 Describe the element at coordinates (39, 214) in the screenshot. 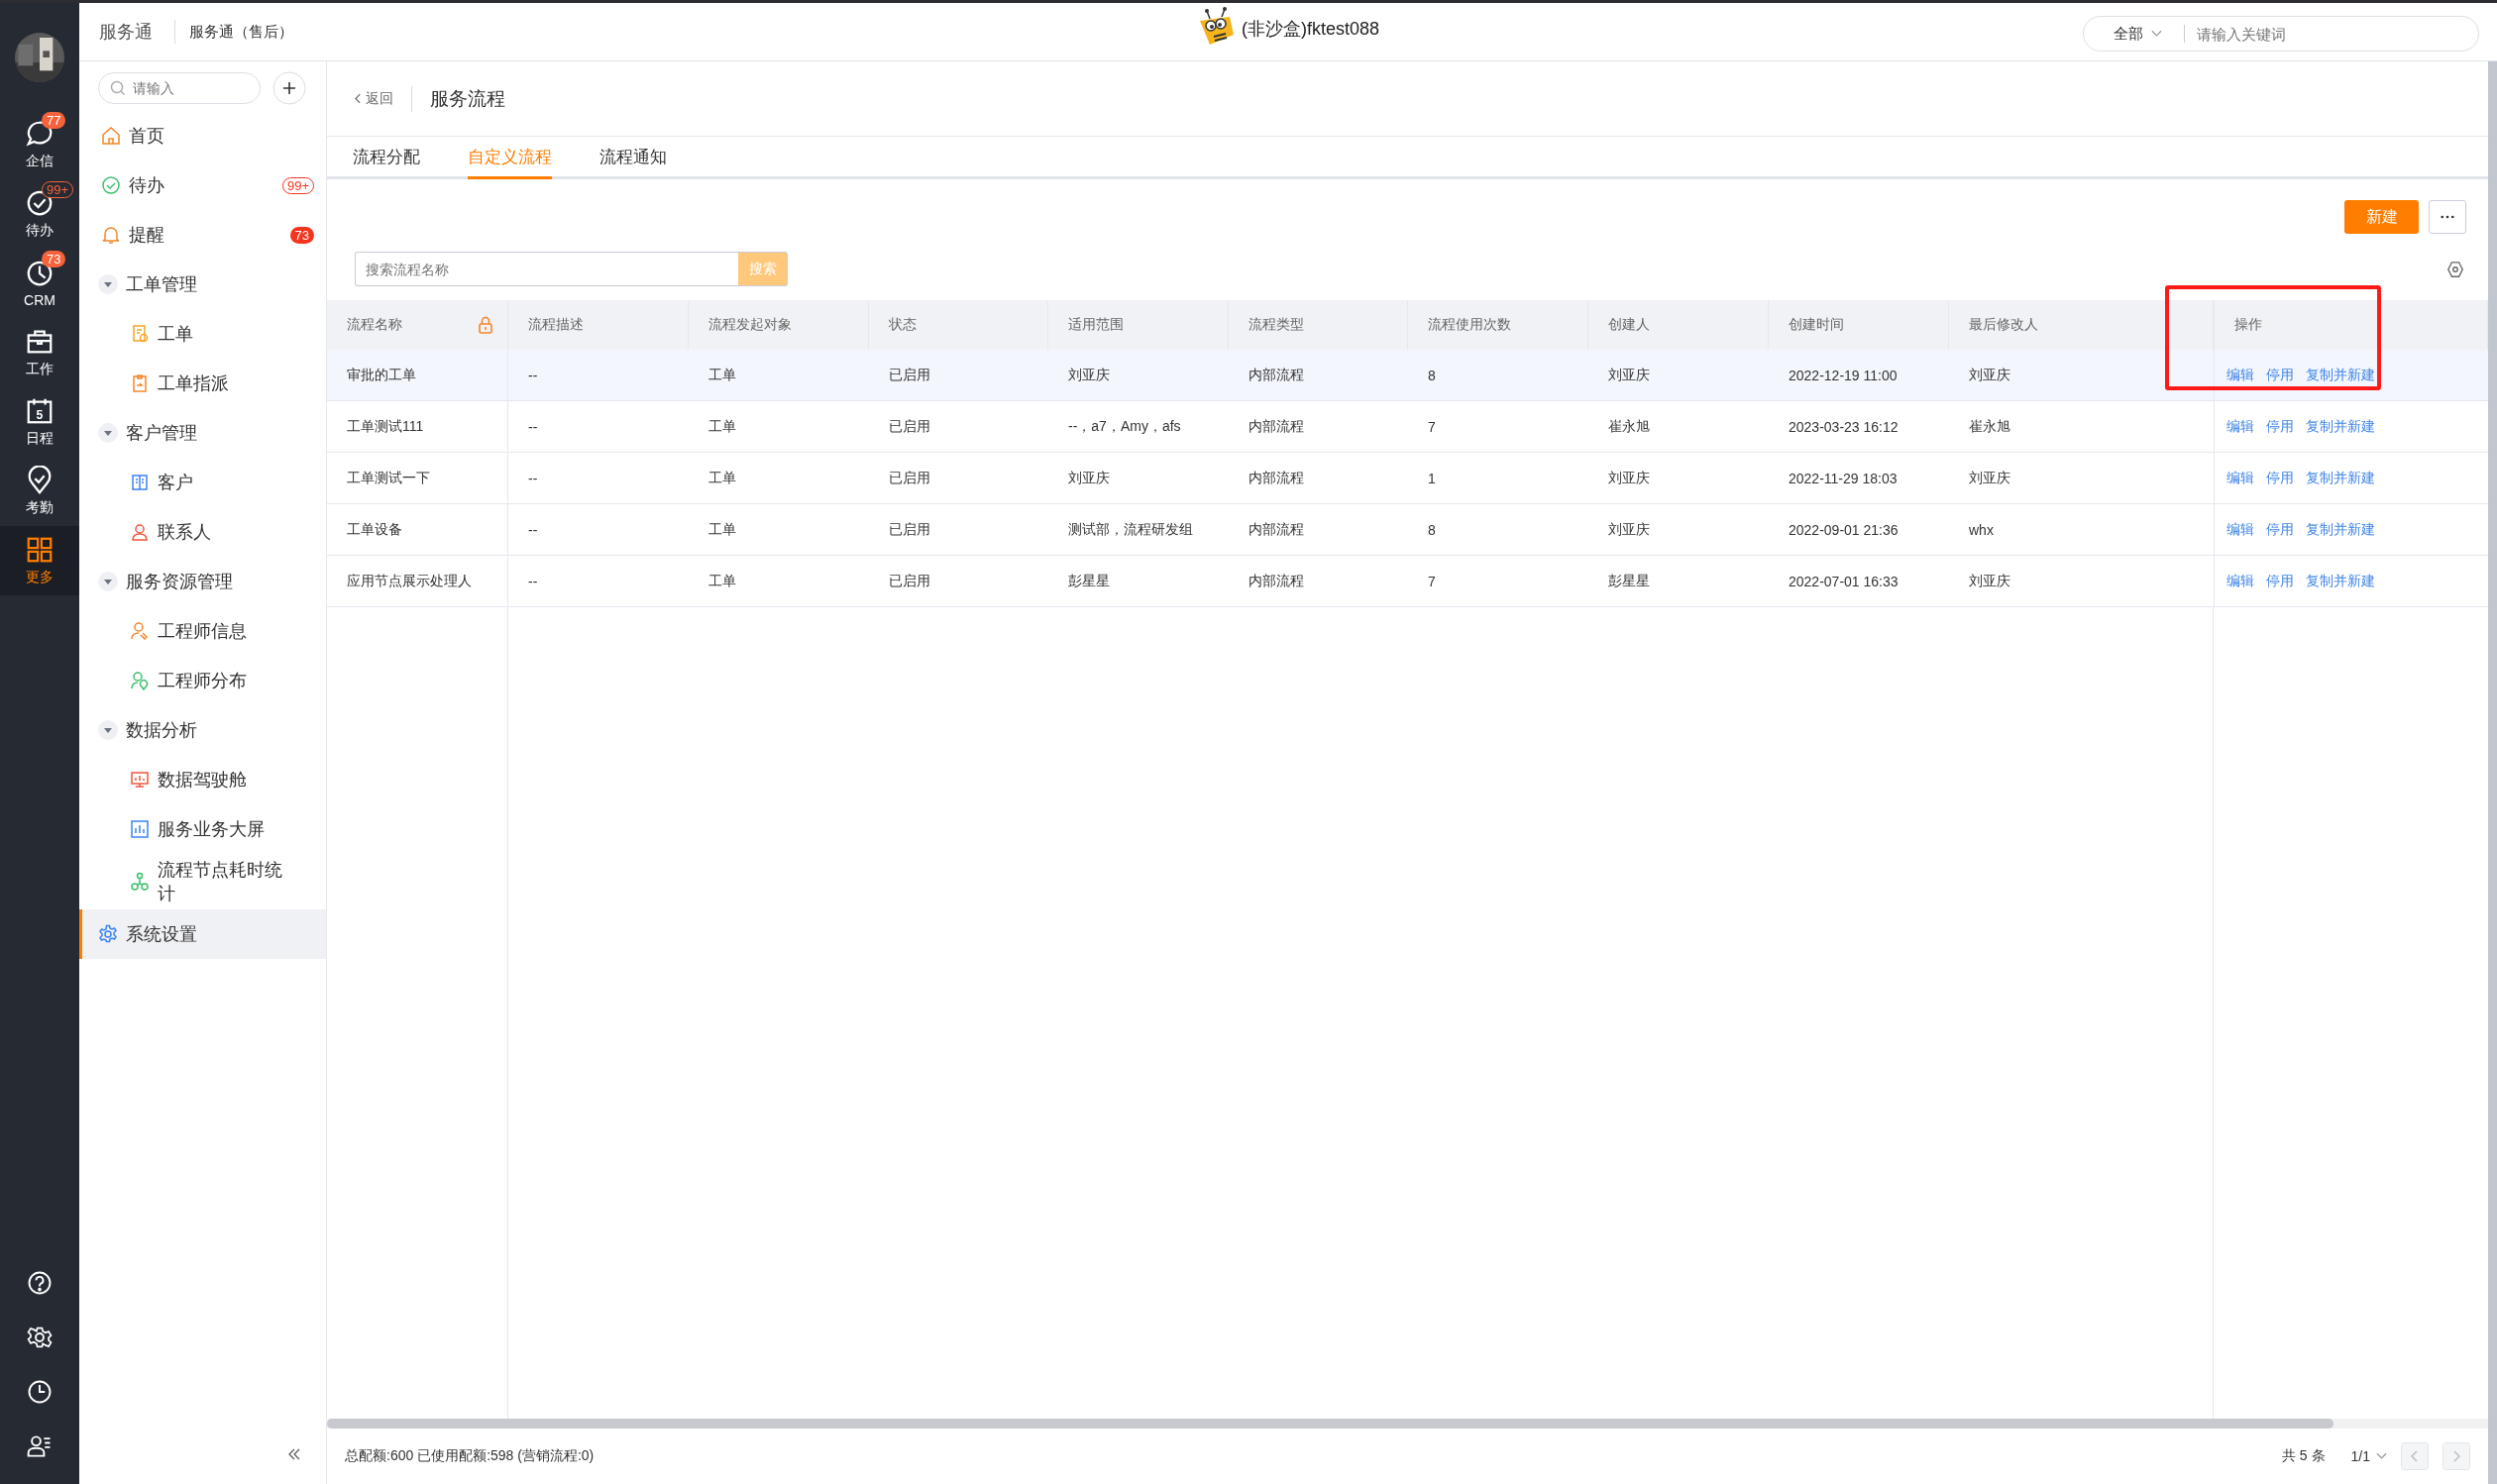

I see `rail-item: 待办 99+` at that location.